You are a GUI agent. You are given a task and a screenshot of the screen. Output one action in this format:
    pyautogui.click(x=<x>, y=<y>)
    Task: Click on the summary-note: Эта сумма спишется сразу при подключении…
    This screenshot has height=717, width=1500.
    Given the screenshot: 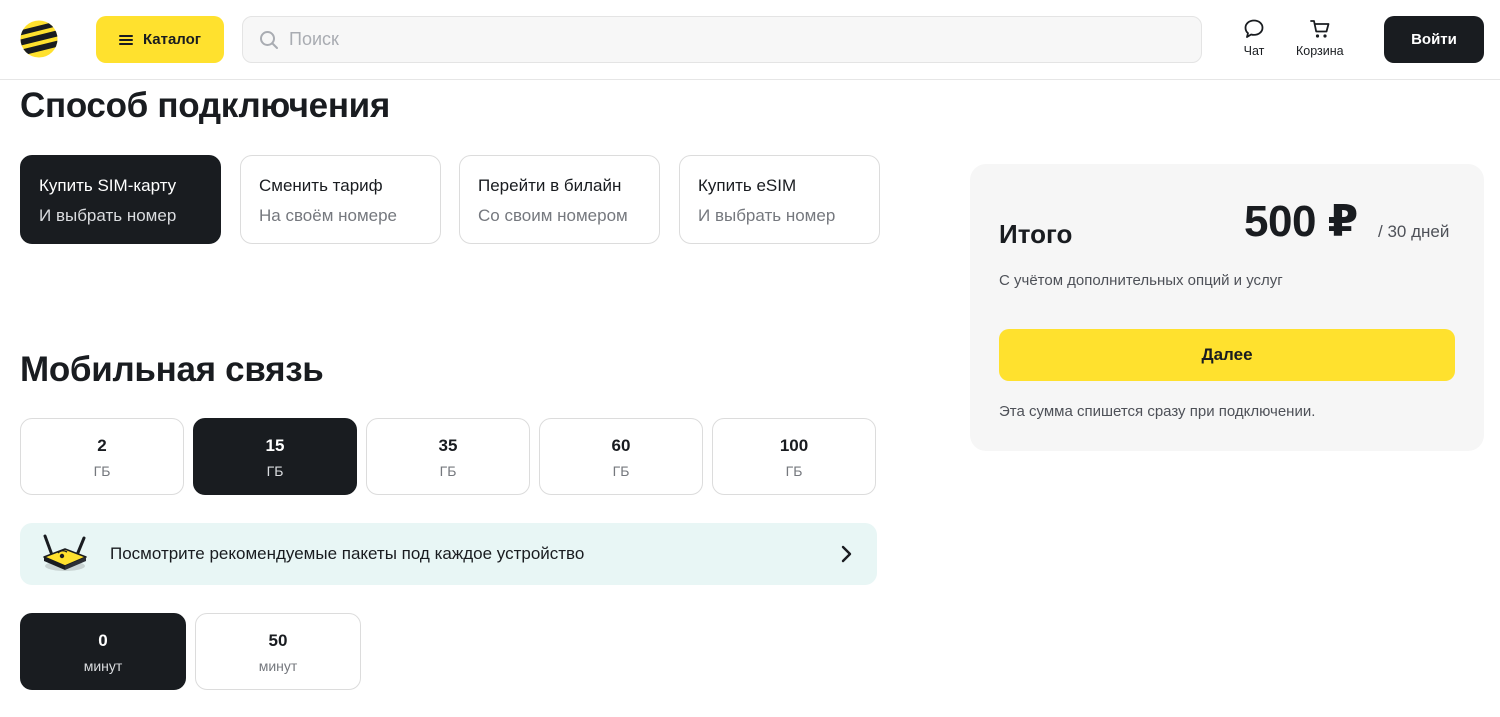 What is the action you would take?
    pyautogui.click(x=1157, y=411)
    